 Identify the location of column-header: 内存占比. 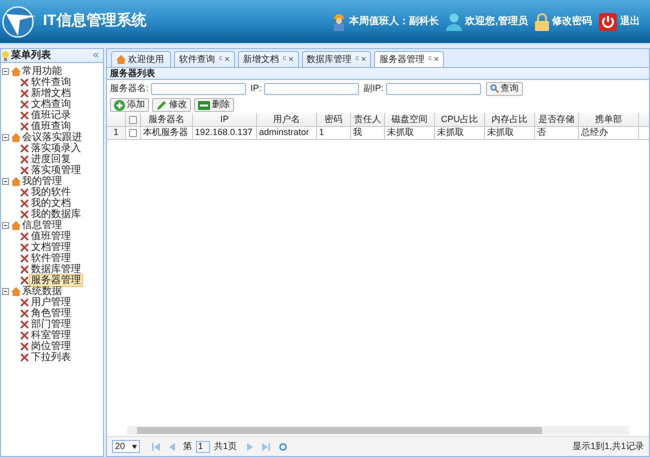
(510, 119).